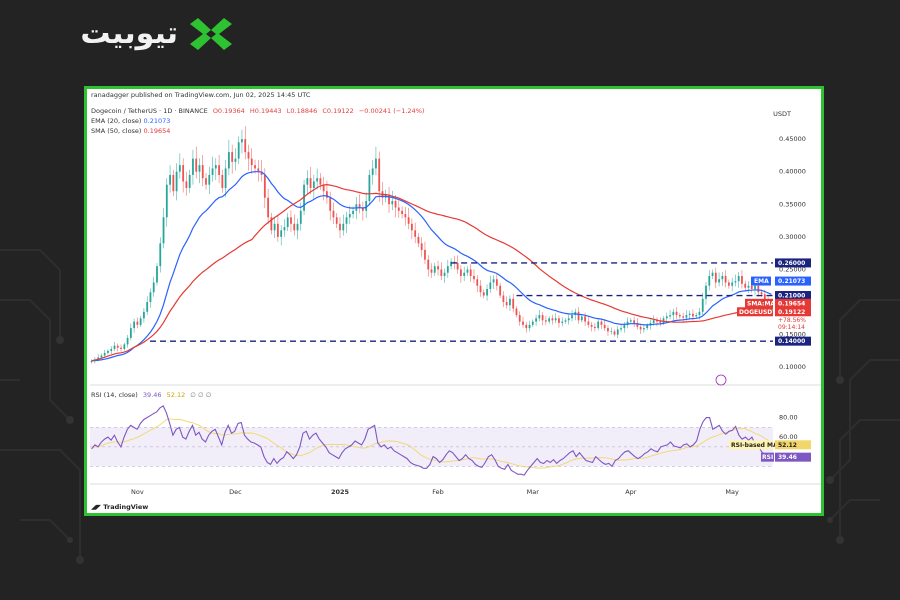 The image size is (900, 600). Describe the element at coordinates (792, 320) in the screenshot. I see `doge-change-pct: +78.56%` at that location.